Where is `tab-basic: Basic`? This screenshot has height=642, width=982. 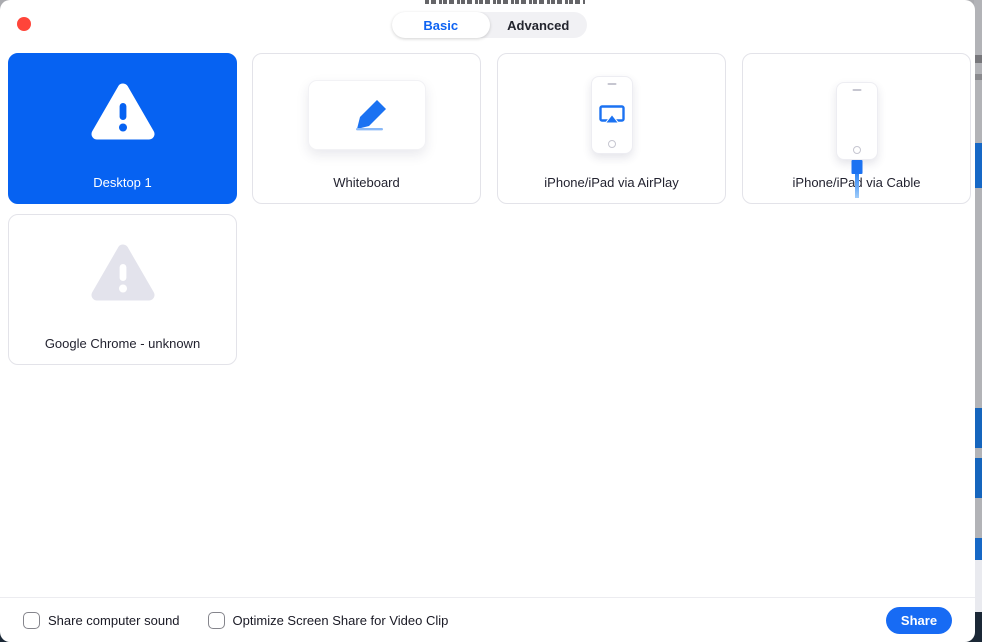
tab-basic: Basic is located at coordinates (441, 25).